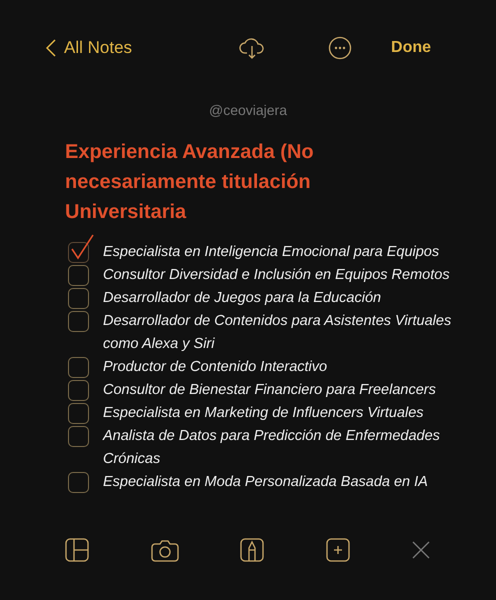  I want to click on back-button: All Notes, so click(89, 48).